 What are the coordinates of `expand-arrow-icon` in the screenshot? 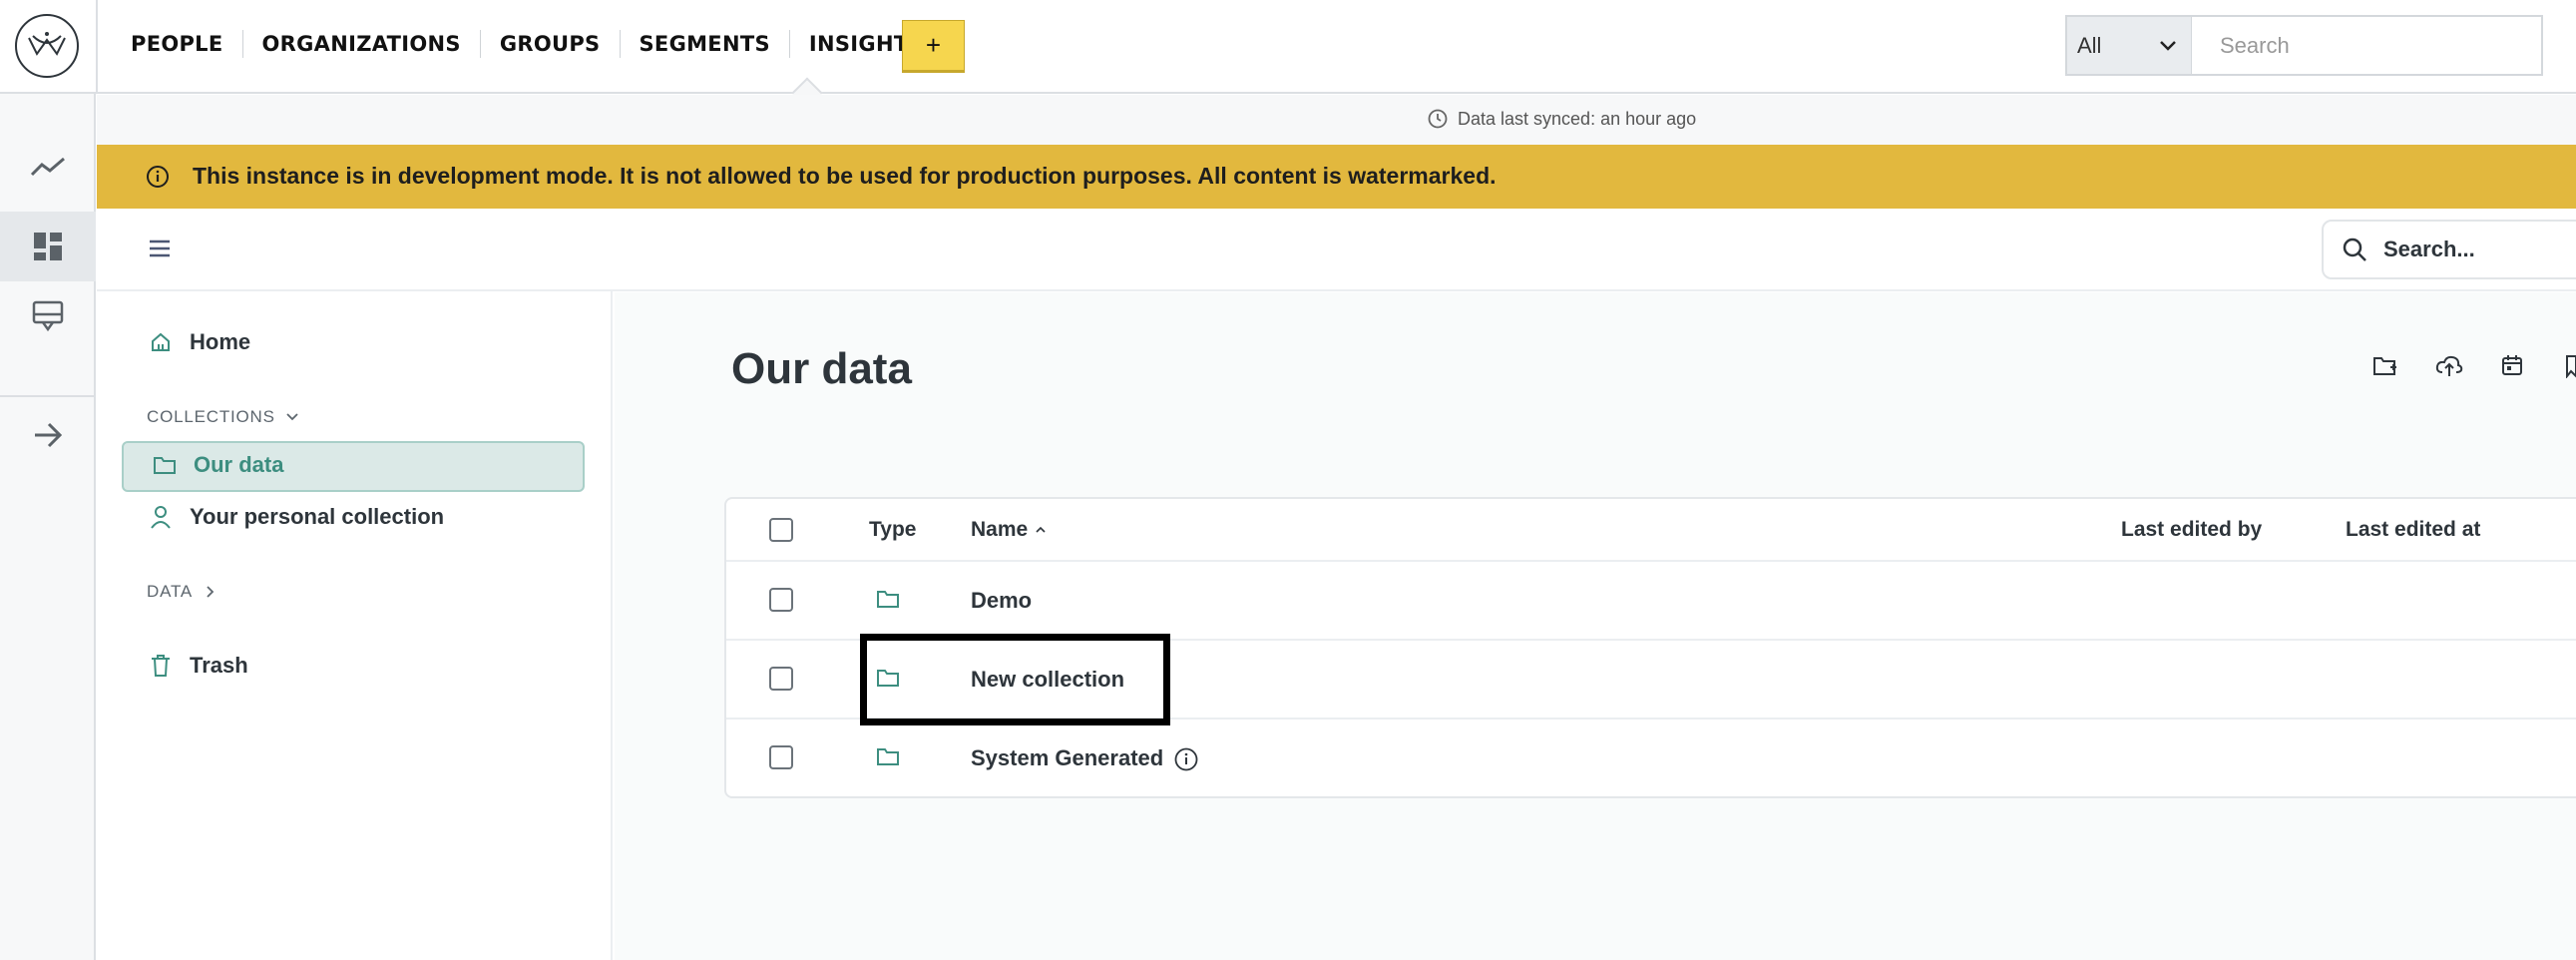 It's located at (48, 435).